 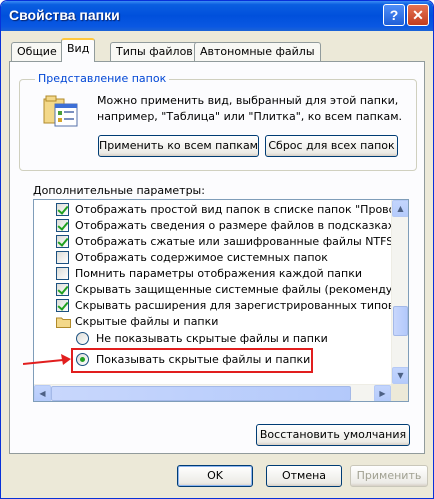 I want to click on ok-button: OK, so click(x=215, y=476).